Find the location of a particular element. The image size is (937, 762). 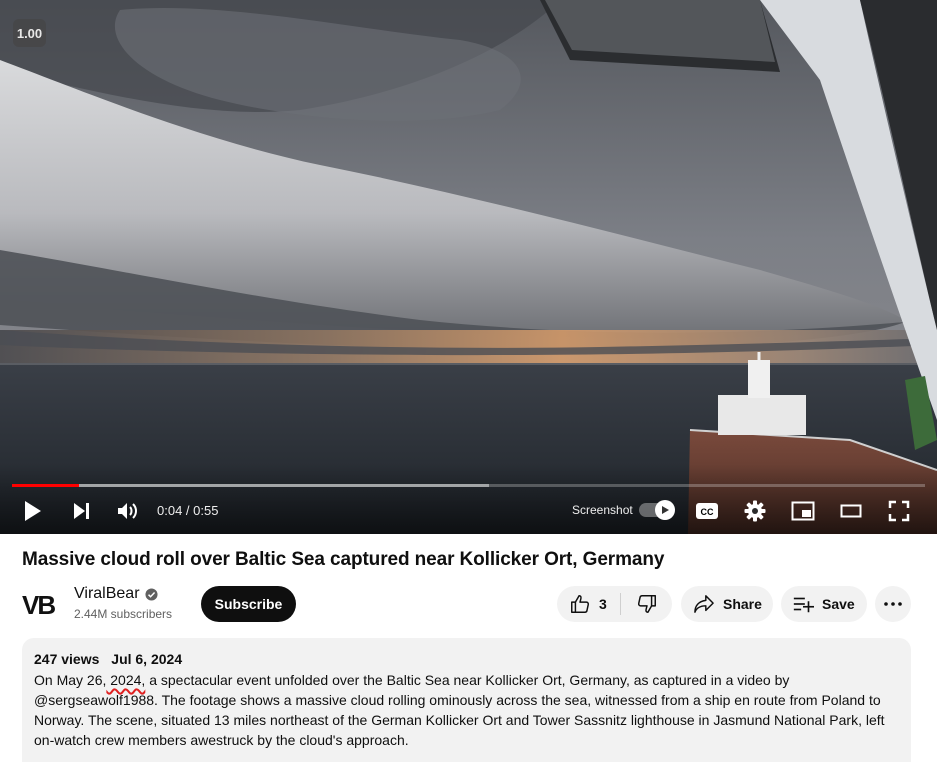

share-label: Share is located at coordinates (742, 604).